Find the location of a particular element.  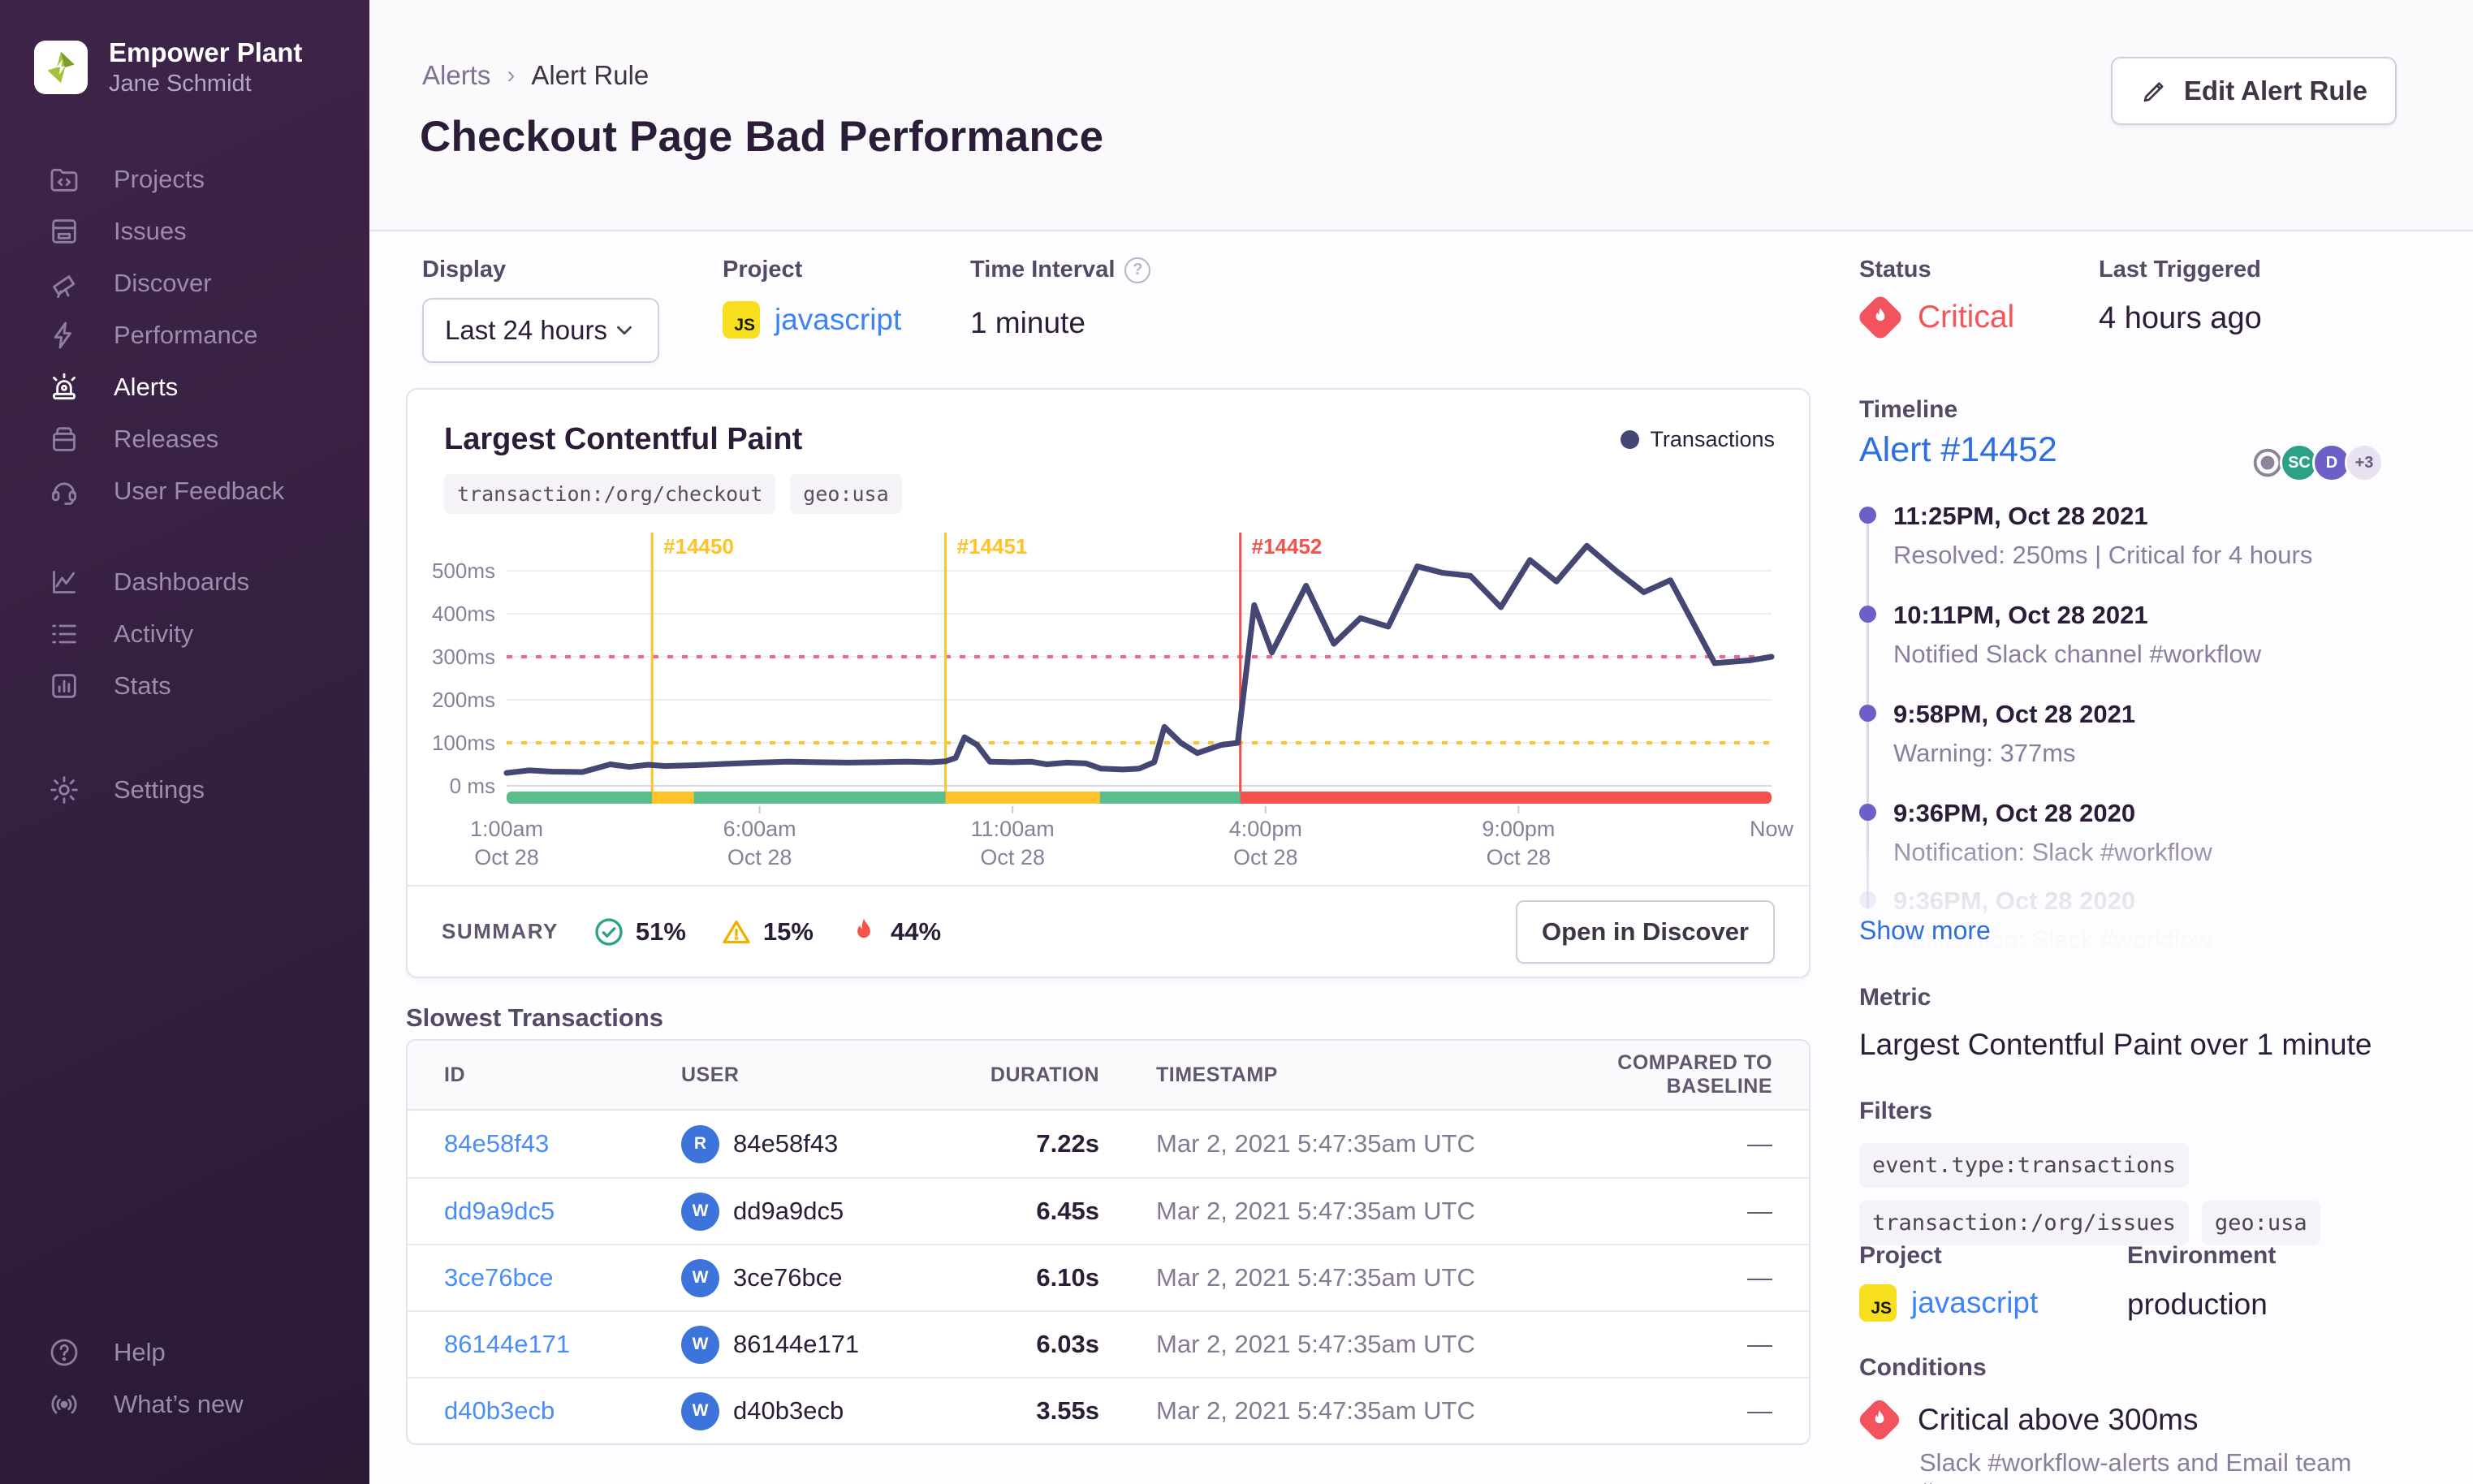

filter-chip: geo:usa is located at coordinates (2261, 1223).